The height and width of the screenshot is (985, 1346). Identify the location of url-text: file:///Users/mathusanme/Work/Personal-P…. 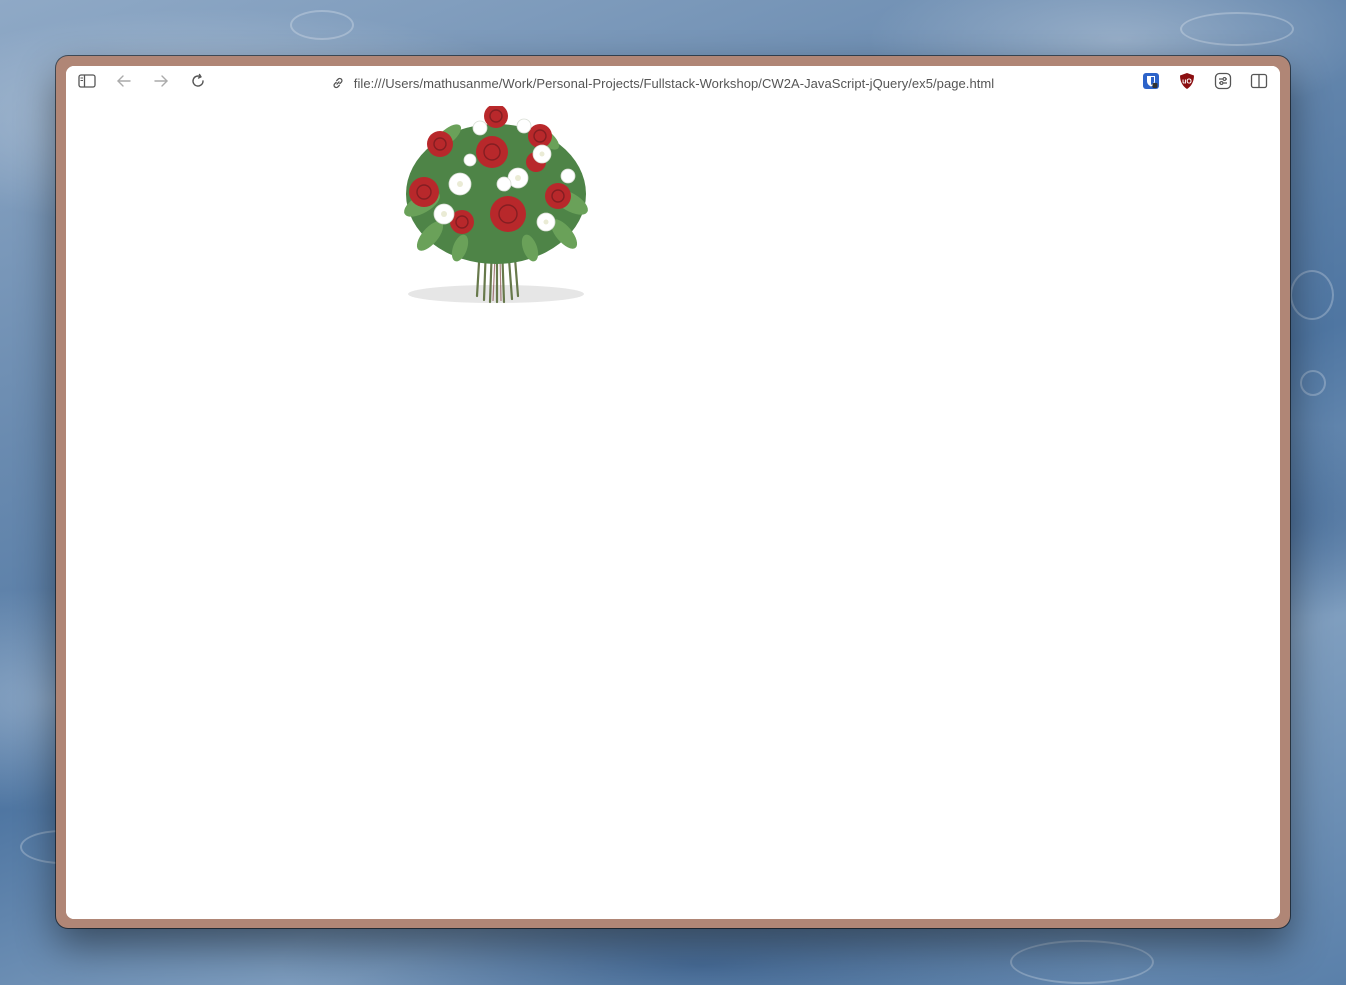
(674, 83).